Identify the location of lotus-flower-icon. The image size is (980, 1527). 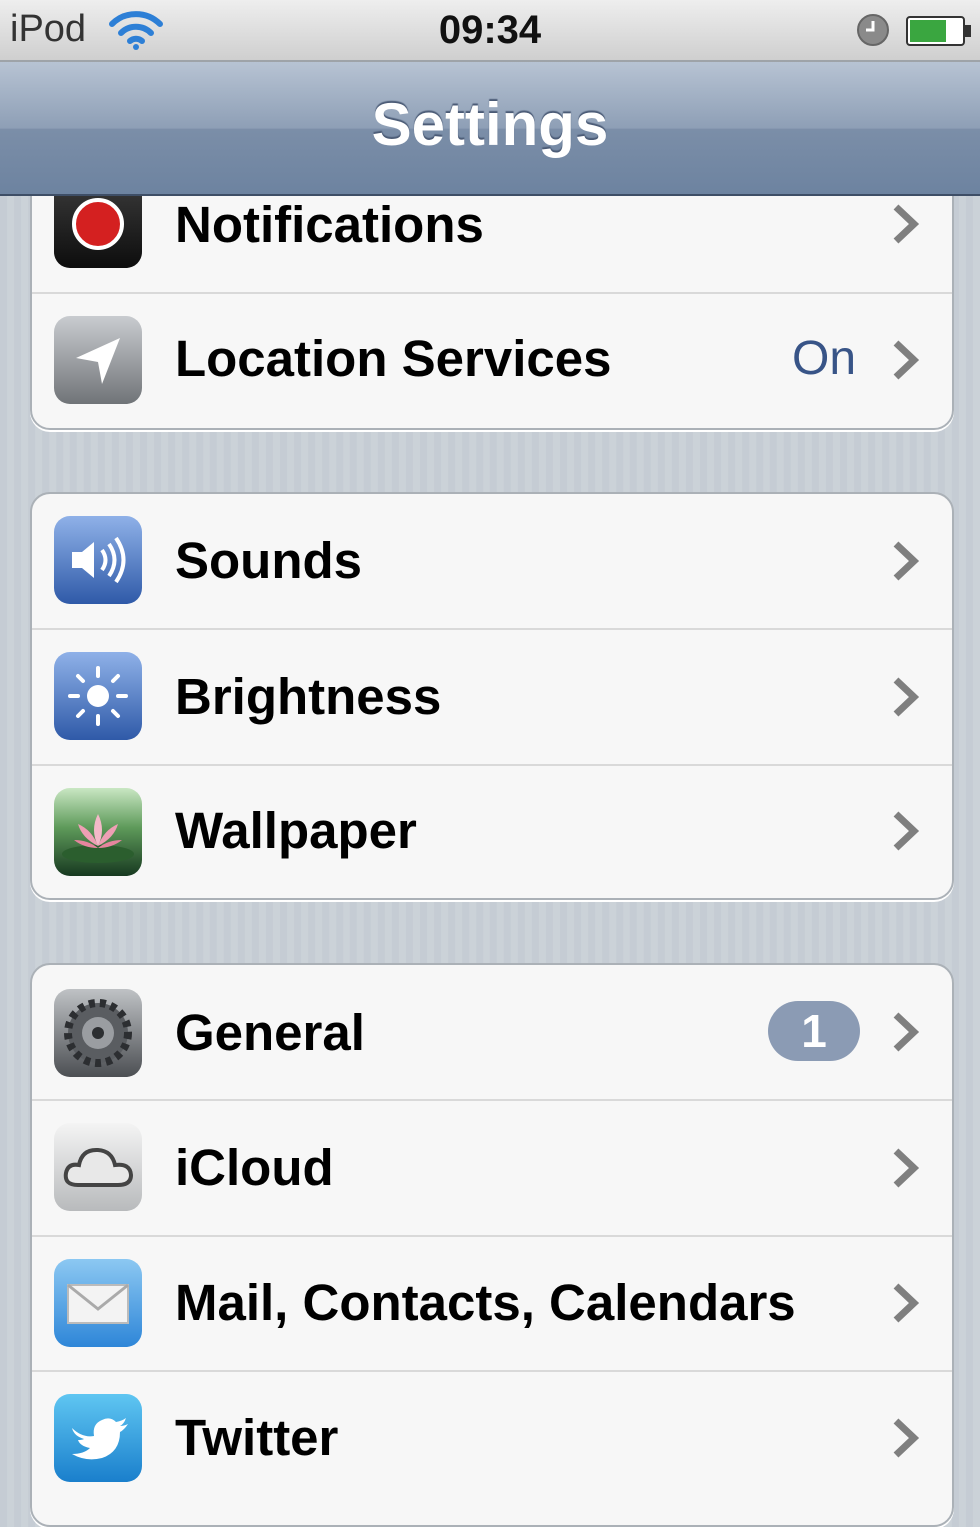
(98, 832).